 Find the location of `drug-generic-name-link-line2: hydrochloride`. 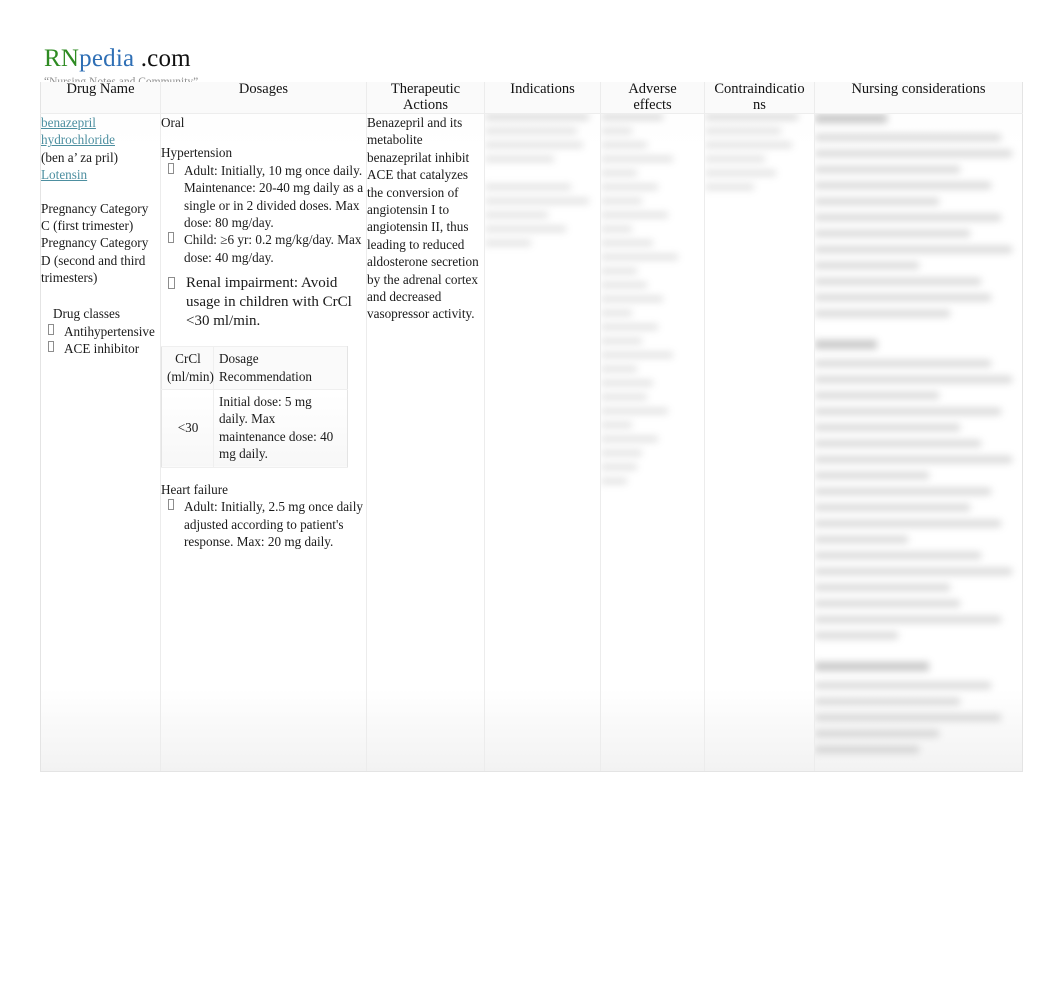

drug-generic-name-link-line2: hydrochloride is located at coordinates (100, 139).